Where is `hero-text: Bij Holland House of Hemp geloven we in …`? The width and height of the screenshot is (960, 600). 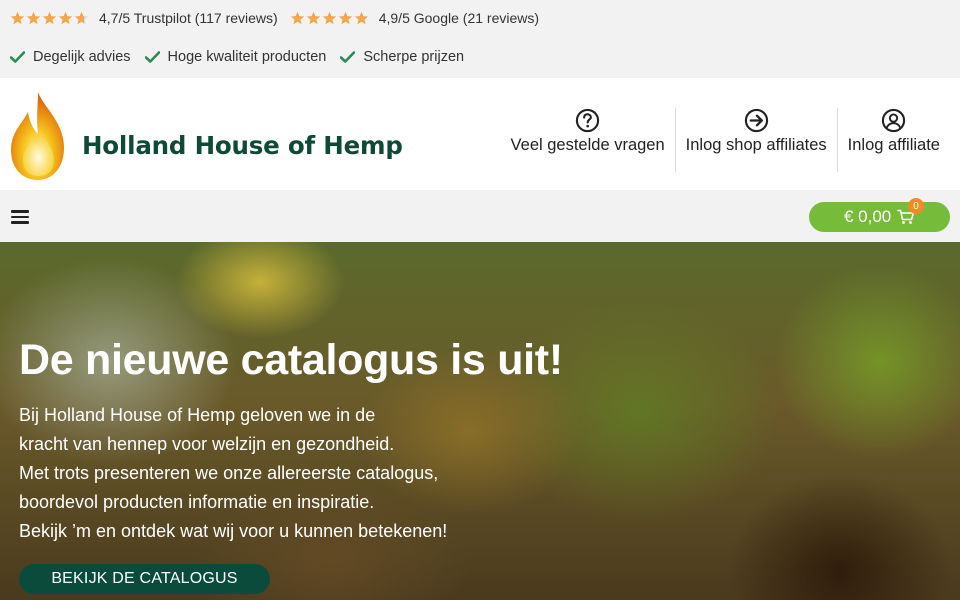
hero-text: Bij Holland House of Hemp geloven we in … is located at coordinates (233, 473).